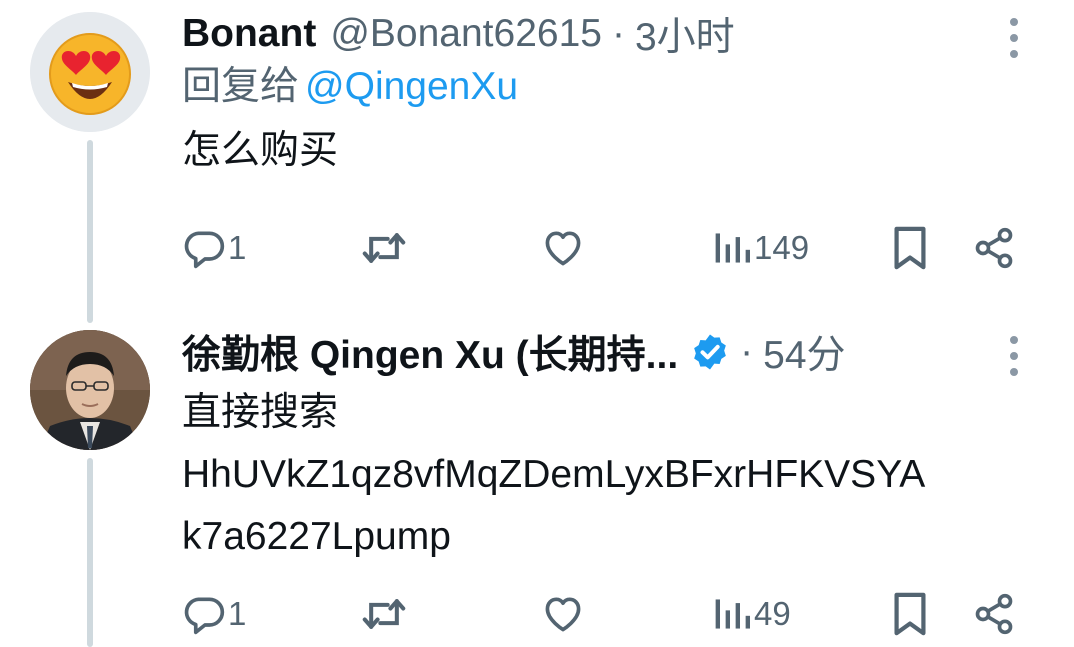 This screenshot has width=1074, height=647. Describe the element at coordinates (685, 34) in the screenshot. I see `timestamp: 3小时` at that location.